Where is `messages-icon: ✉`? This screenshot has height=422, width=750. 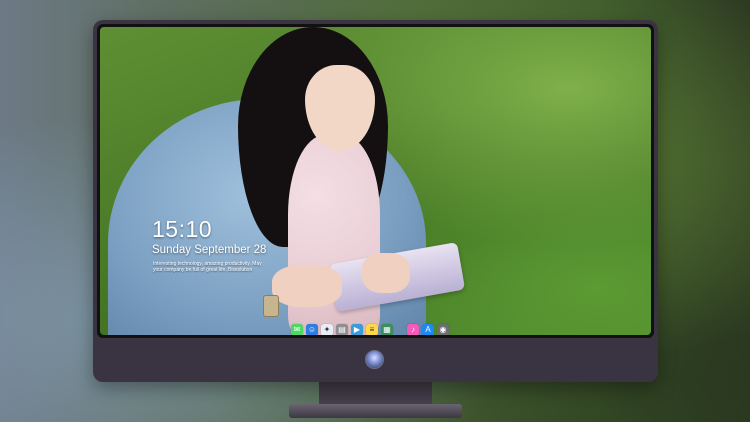
messages-icon: ✉ is located at coordinates (297, 329).